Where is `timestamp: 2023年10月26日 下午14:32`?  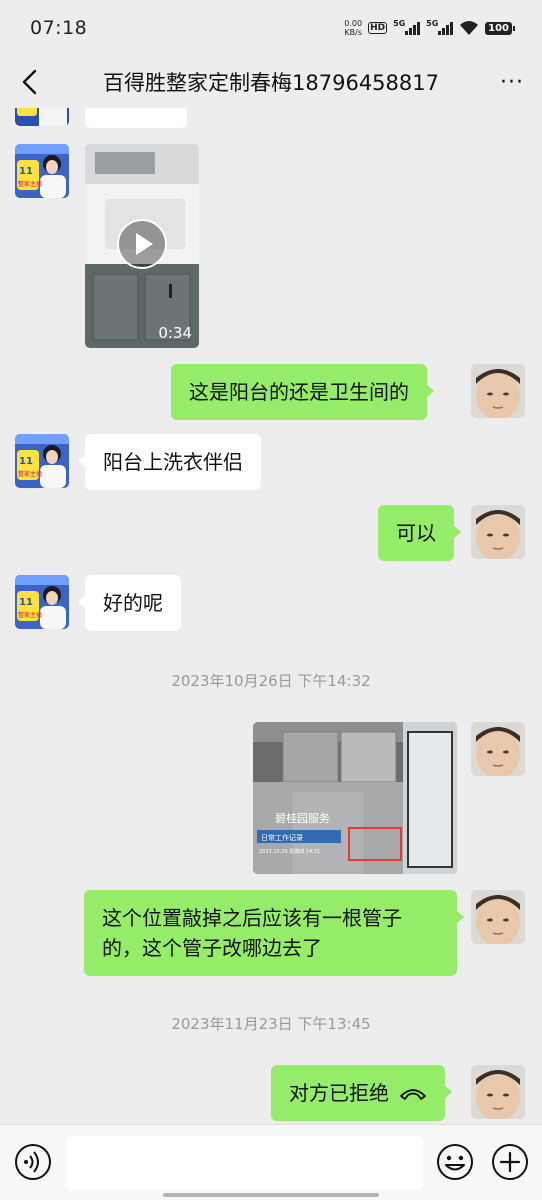
timestamp: 2023年10月26日 下午14:32 is located at coordinates (271, 681).